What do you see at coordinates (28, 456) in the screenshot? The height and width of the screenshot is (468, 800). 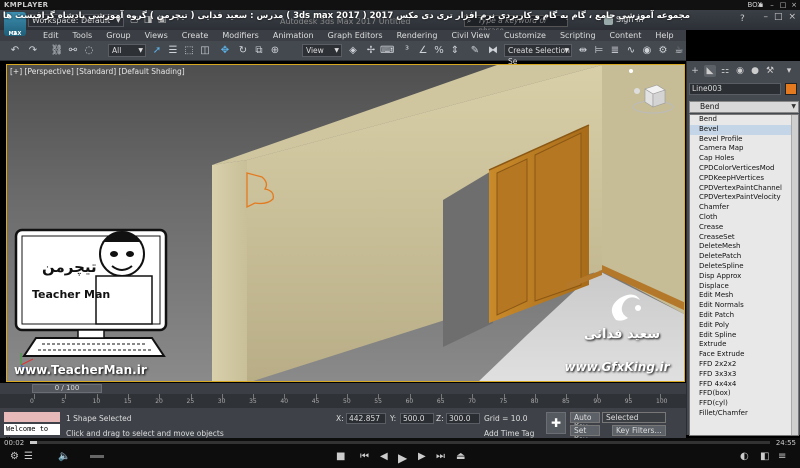 I see `playlist-icon: ☰` at bounding box center [28, 456].